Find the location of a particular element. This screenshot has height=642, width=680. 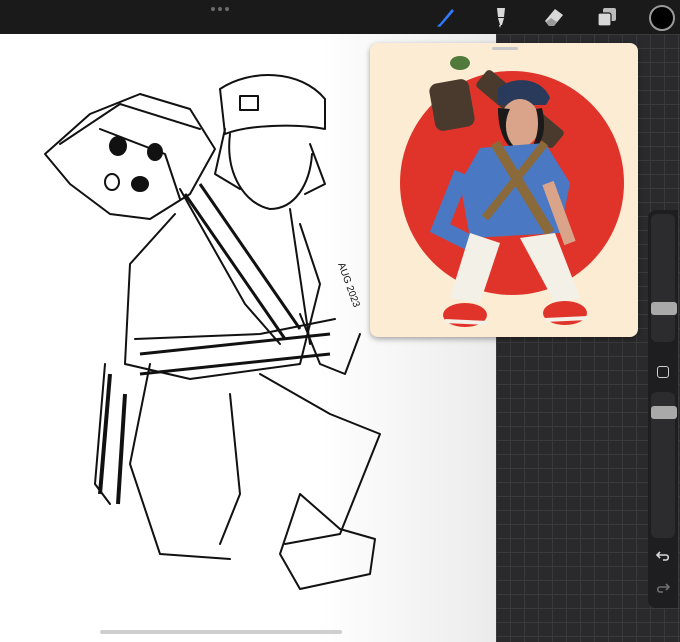

layers-tool-button is located at coordinates (607, 17).